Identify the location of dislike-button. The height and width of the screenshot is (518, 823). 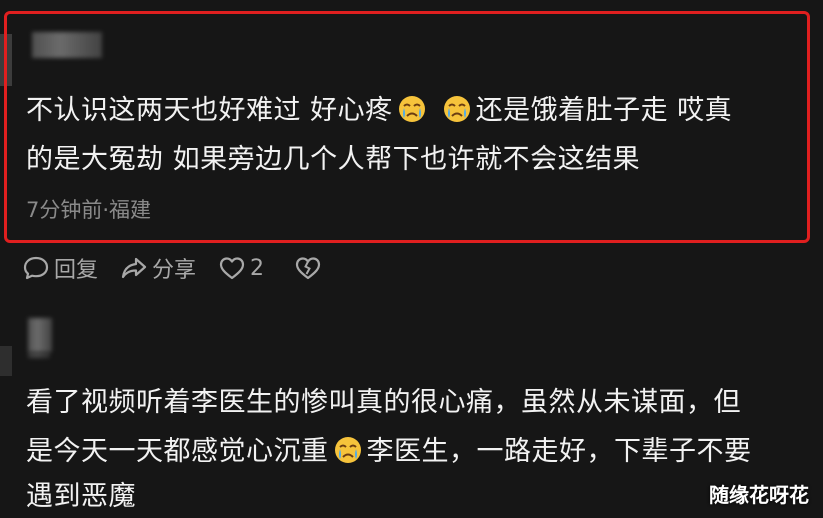
(310, 268).